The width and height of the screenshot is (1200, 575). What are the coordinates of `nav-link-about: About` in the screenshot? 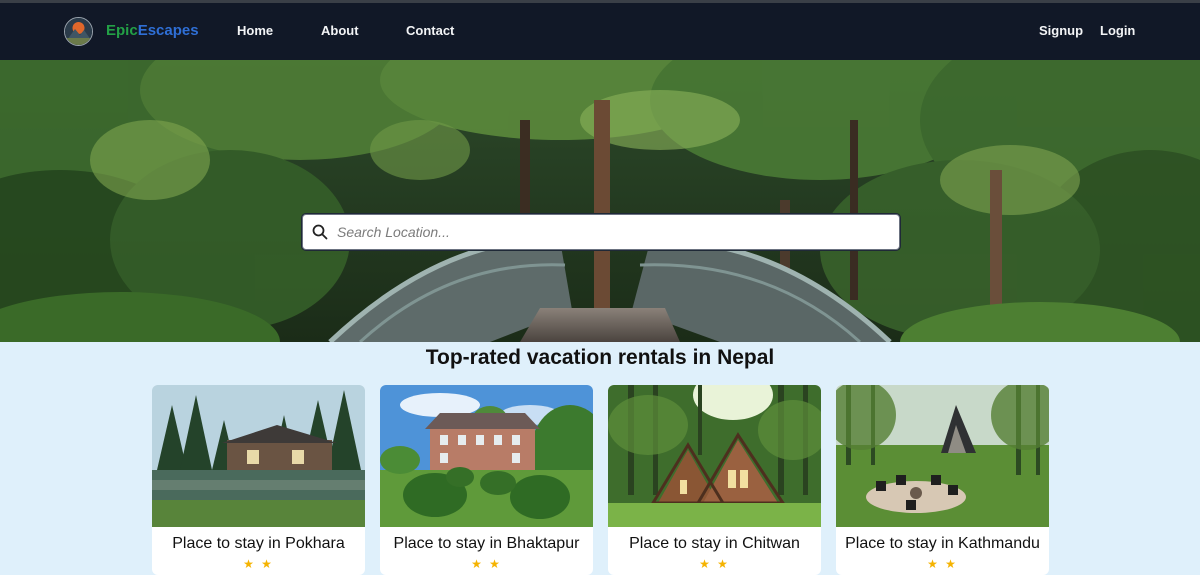 It's located at (340, 30).